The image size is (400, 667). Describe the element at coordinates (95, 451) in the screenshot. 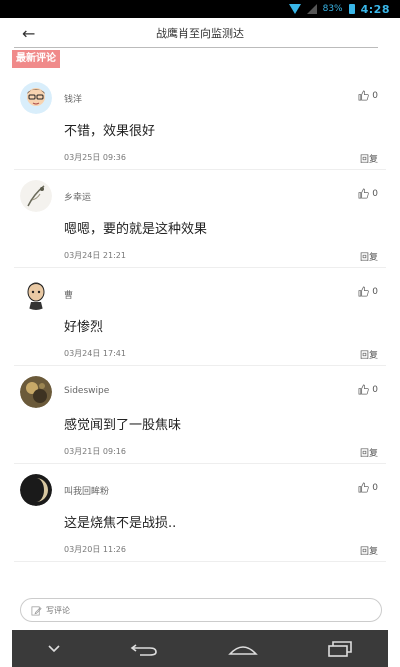

I see `comment-time: 03月21日 09:16` at that location.